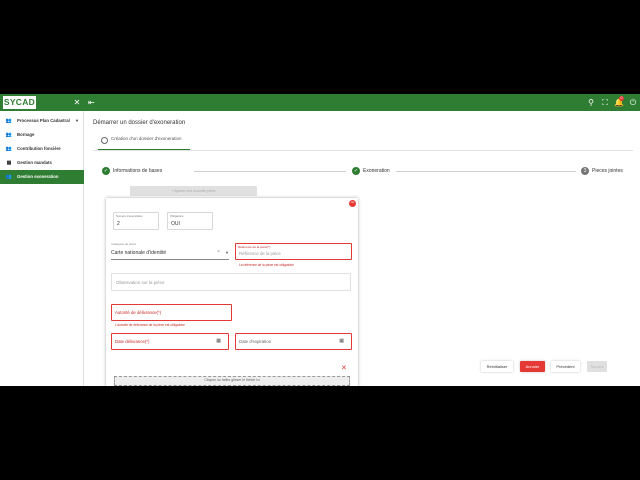 The image size is (640, 480). Describe the element at coordinates (190, 221) in the screenshot. I see `obligatoire-field: Obligatoire OUI` at that location.